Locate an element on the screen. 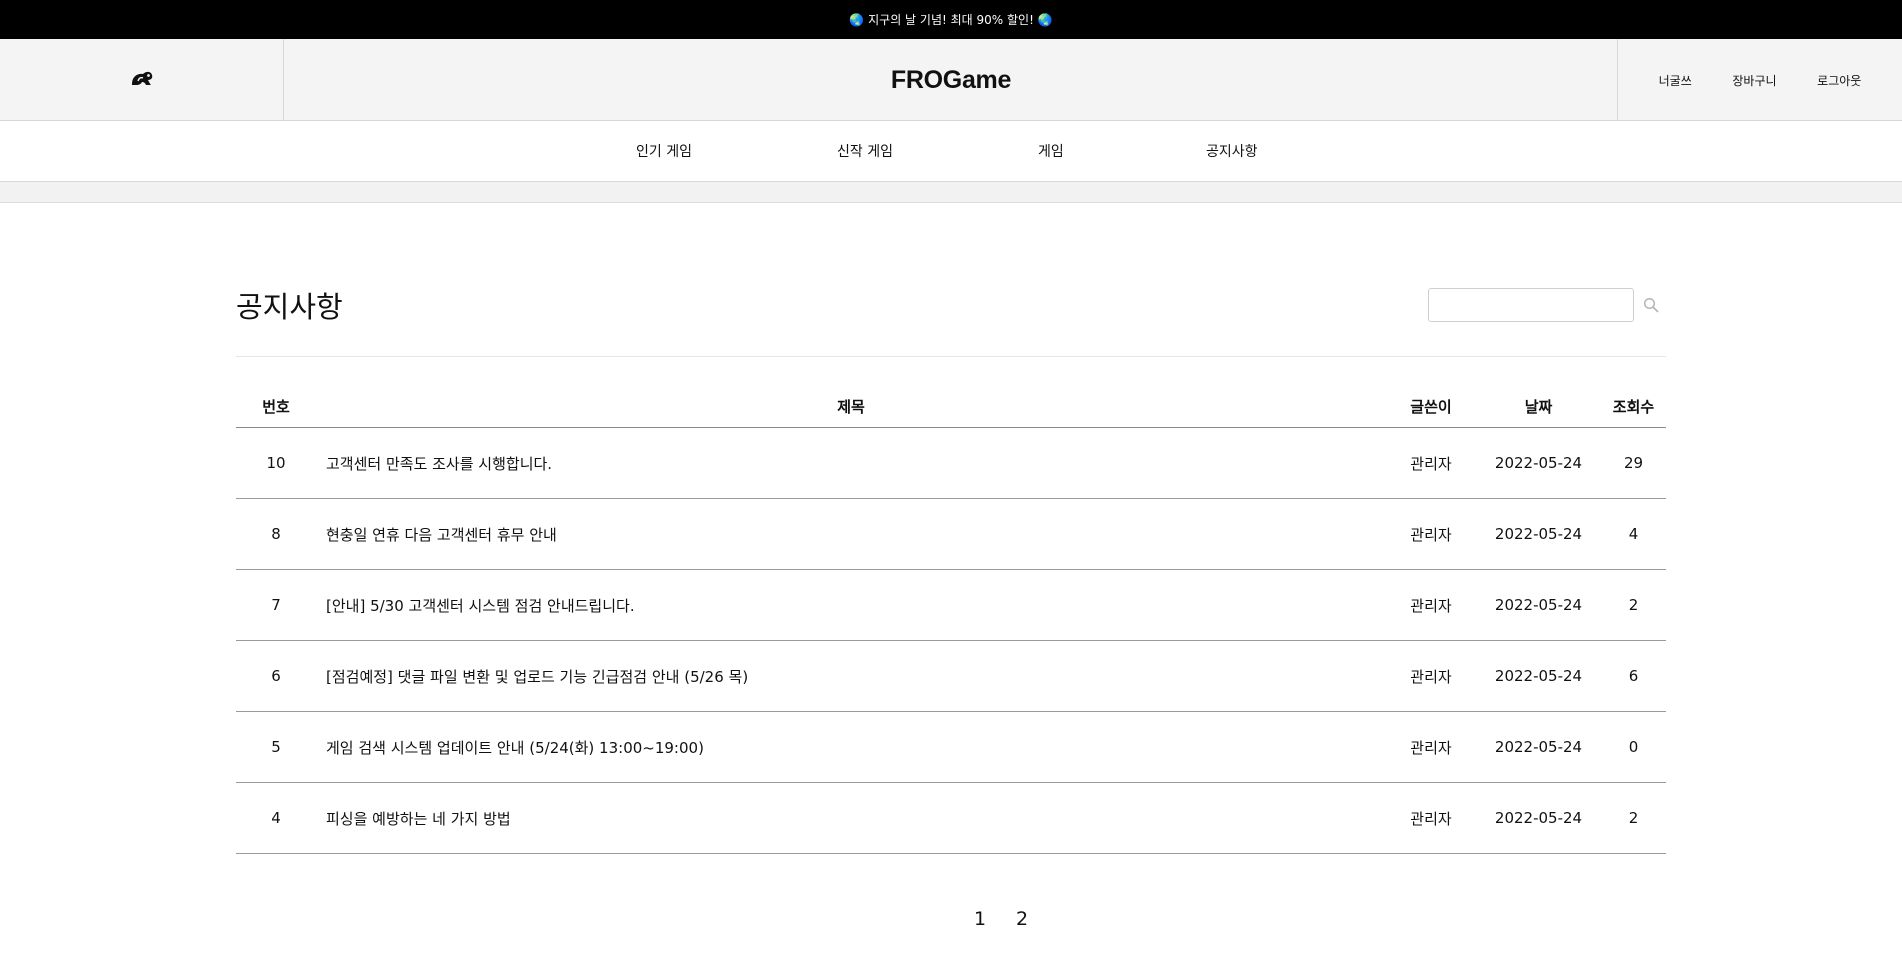 The image size is (1902, 967). row-title-link: 현충일 연휴 다음 고객센터 휴무 안내 is located at coordinates (851, 534).